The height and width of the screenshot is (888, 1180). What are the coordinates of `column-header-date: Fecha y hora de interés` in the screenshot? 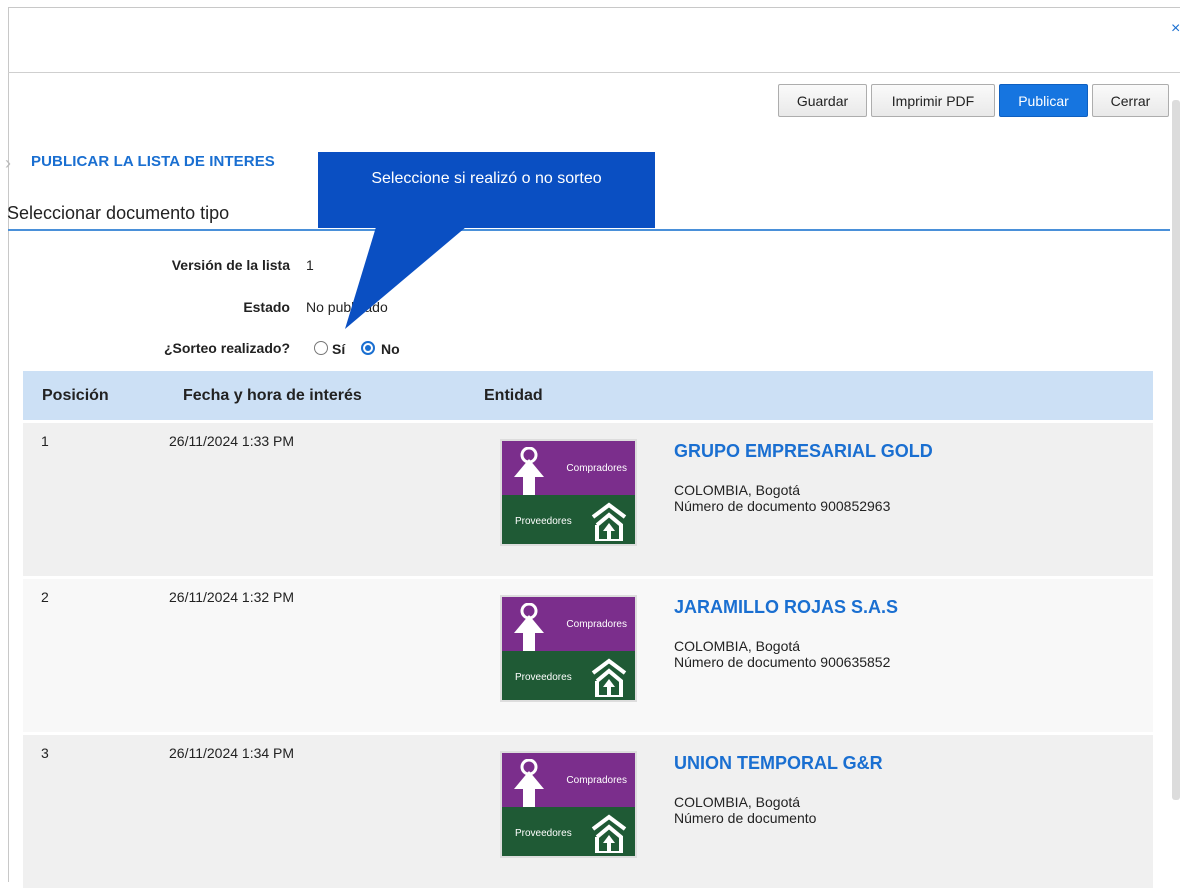 It's located at (272, 395).